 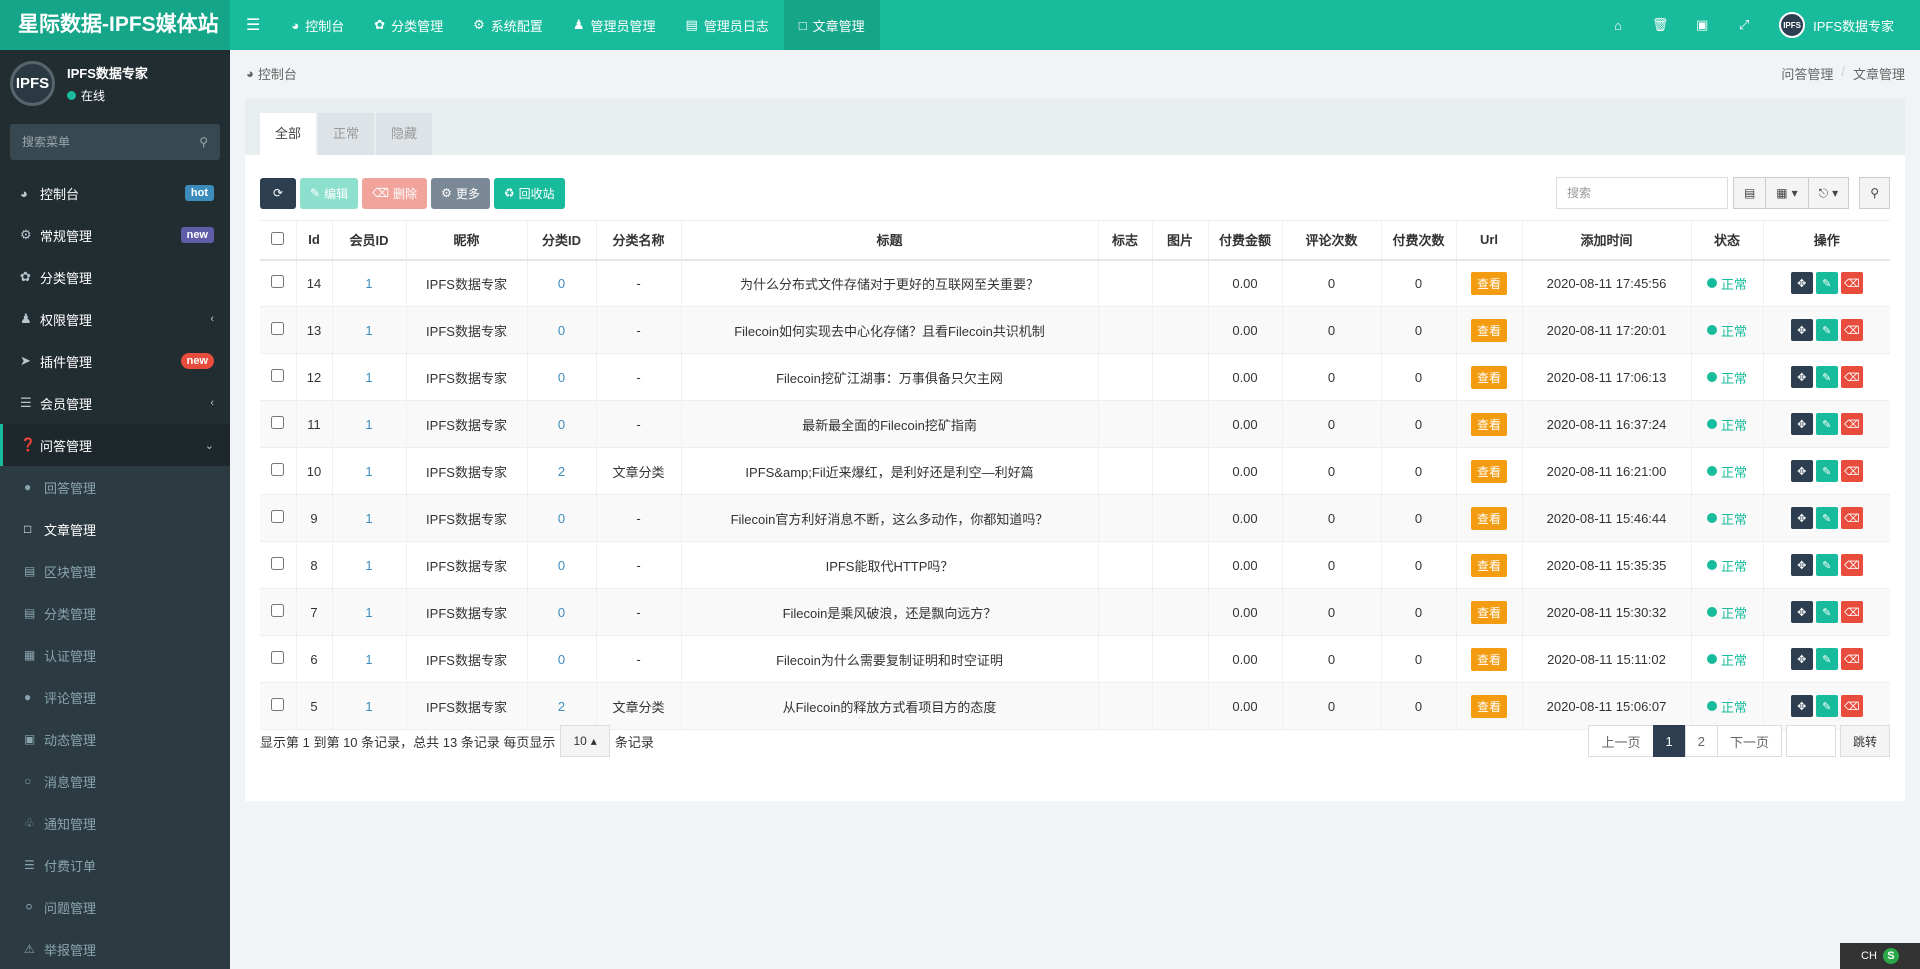 What do you see at coordinates (115, 277) in the screenshot?
I see `sidebar-item-category: ✿ 分类管理` at bounding box center [115, 277].